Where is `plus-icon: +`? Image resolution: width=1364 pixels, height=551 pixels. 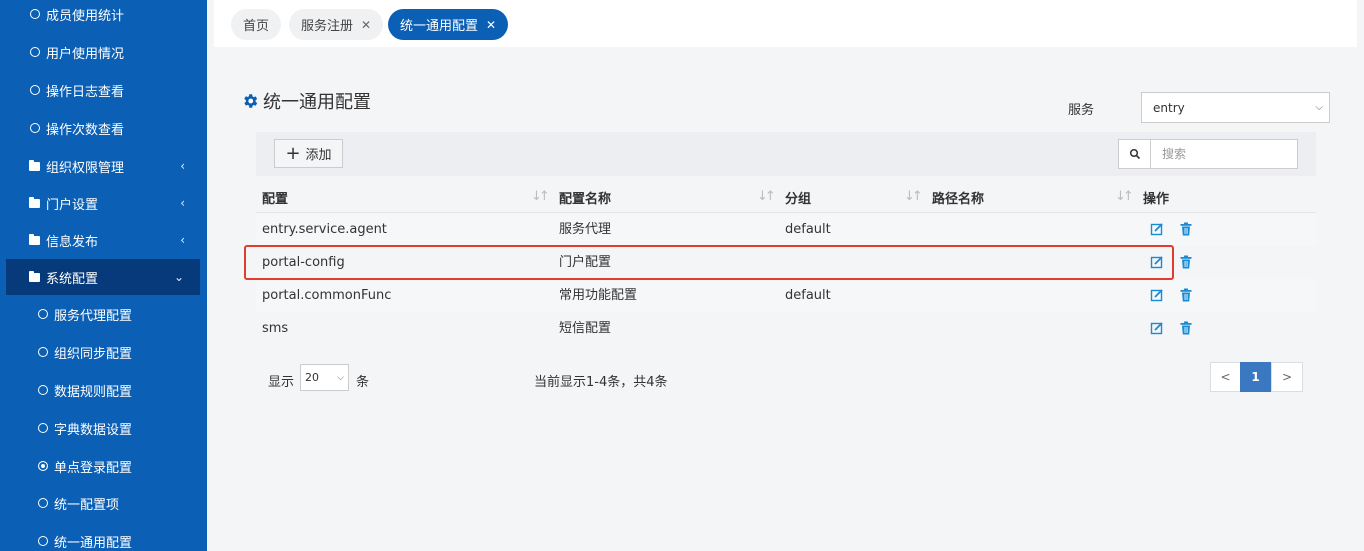
plus-icon: + is located at coordinates (293, 153).